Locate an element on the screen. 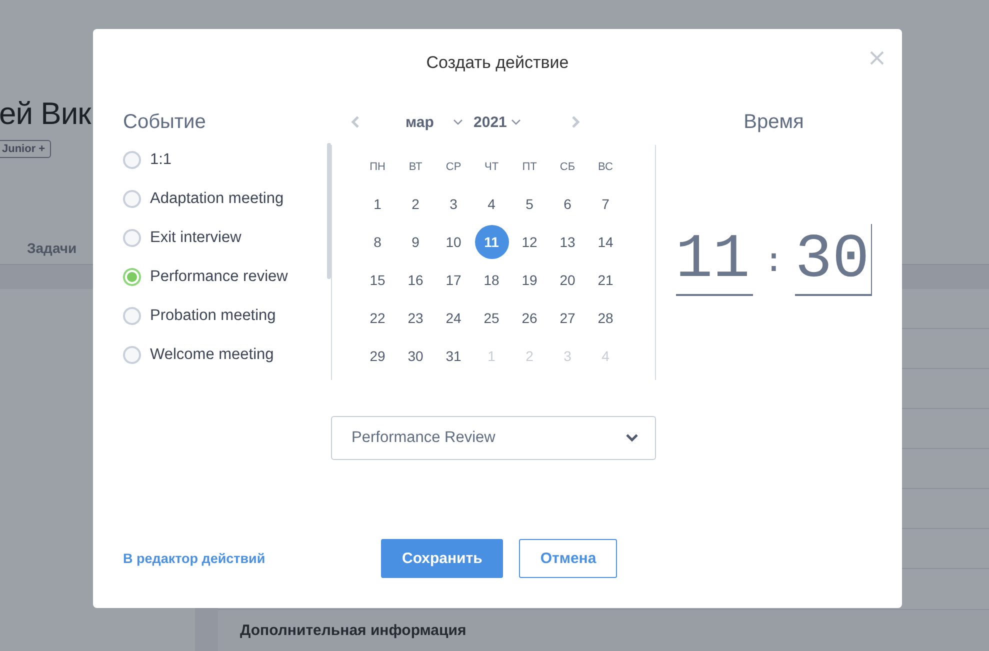 This screenshot has height=651, width=989. calendar-day: 4 is located at coordinates (491, 204).